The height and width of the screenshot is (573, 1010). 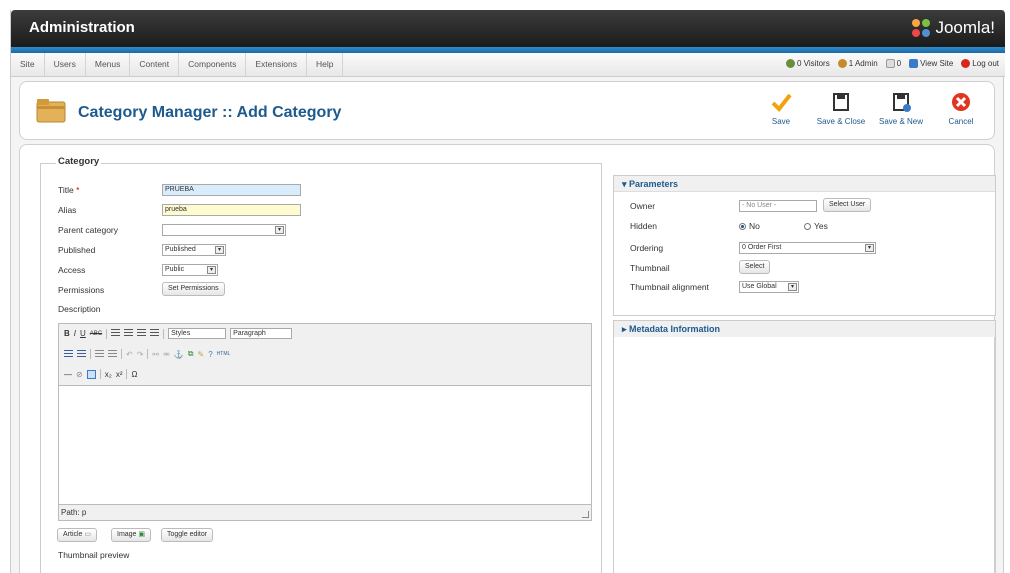 I want to click on align-right-icon, so click(x=142, y=333).